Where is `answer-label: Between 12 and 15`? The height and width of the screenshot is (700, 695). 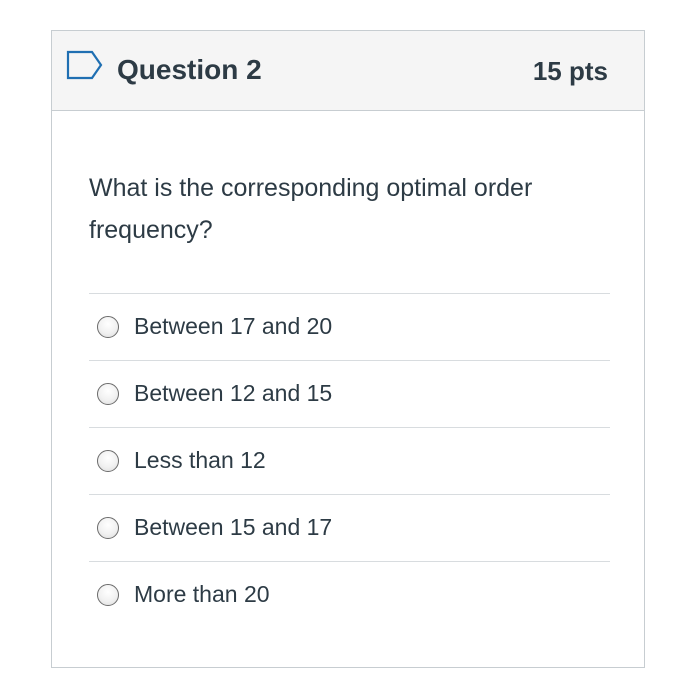 answer-label: Between 12 and 15 is located at coordinates (233, 393).